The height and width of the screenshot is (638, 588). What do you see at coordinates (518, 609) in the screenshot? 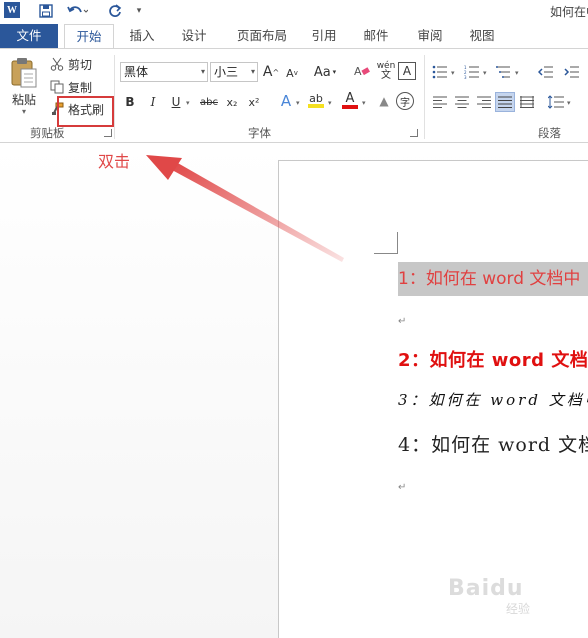
I see `baidu-watermark-sub: 经验` at bounding box center [518, 609].